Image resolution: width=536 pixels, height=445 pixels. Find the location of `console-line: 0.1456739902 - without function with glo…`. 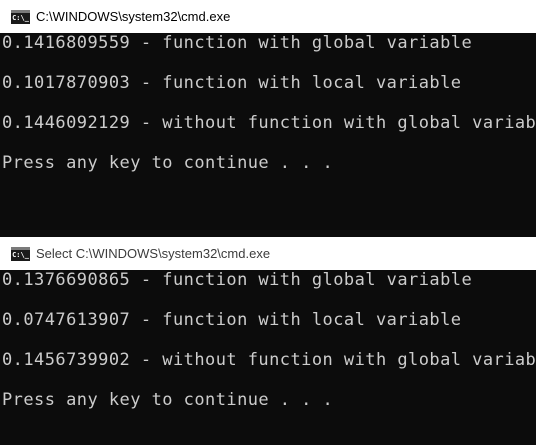

console-line: 0.1456739902 - without function with glo… is located at coordinates (269, 360).